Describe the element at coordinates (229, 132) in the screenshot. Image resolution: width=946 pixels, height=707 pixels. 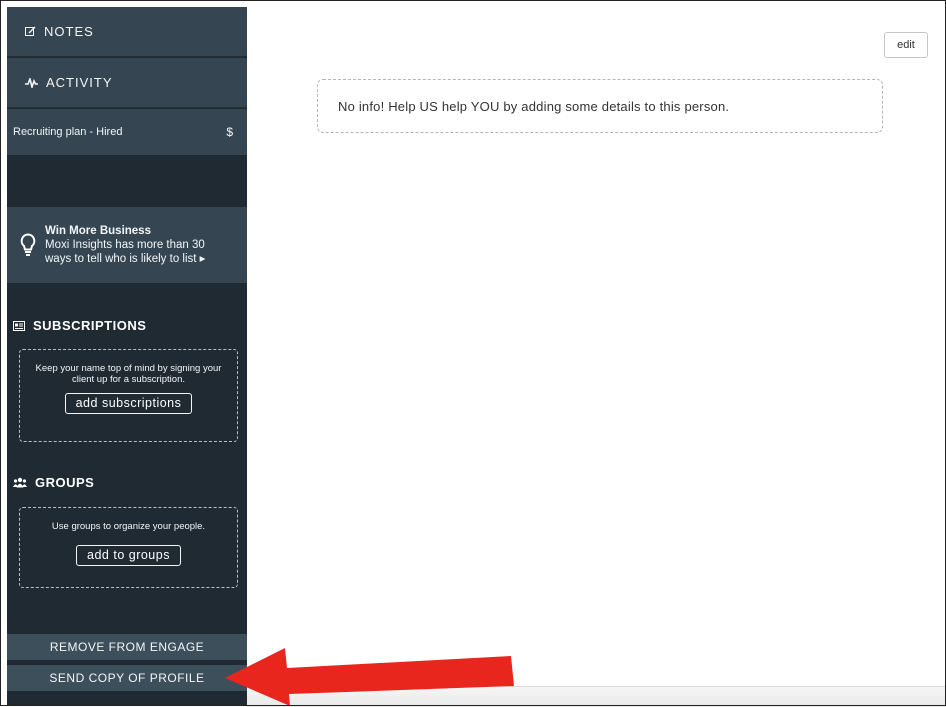
I see `dollar-badge: $` at that location.